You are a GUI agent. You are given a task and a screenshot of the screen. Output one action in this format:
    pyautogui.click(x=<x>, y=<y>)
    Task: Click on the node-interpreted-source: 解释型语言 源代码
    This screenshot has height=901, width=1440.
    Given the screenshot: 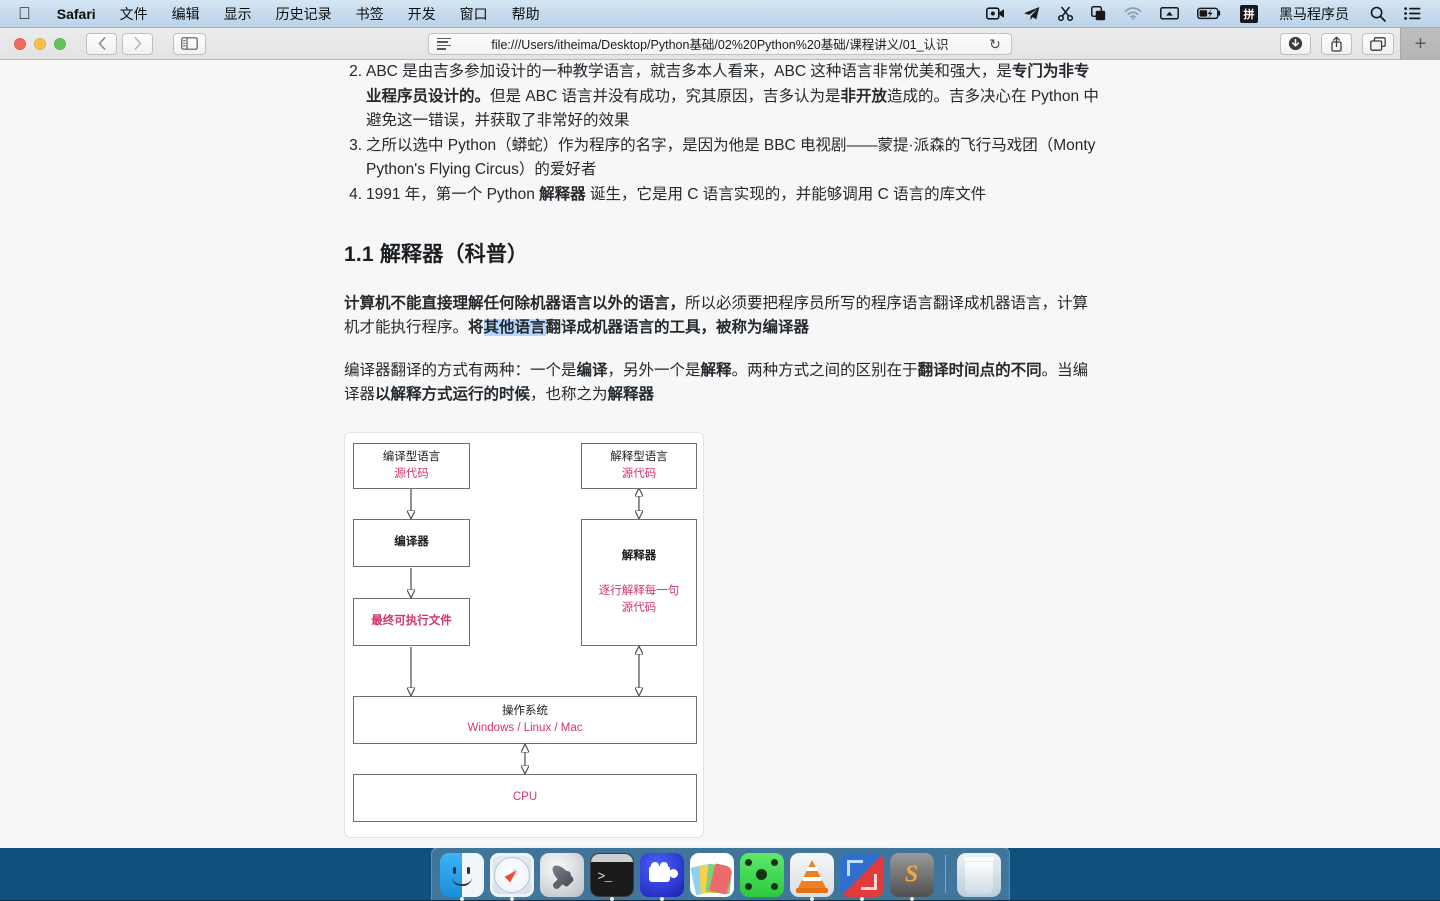 What is the action you would take?
    pyautogui.click(x=639, y=466)
    